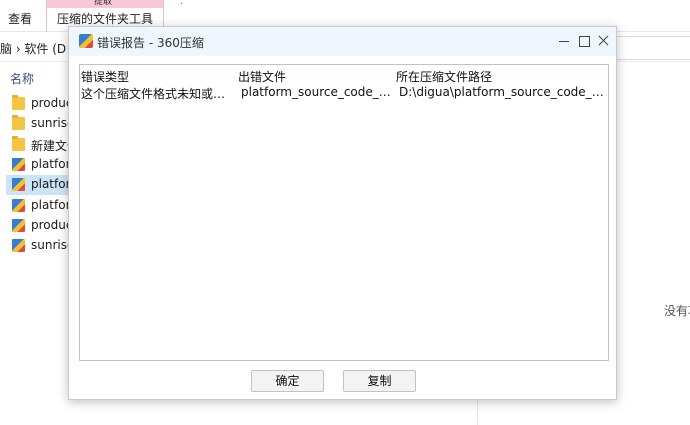 This screenshot has height=425, width=690. Describe the element at coordinates (20, 16) in the screenshot. I see `tab-view: 查看` at that location.